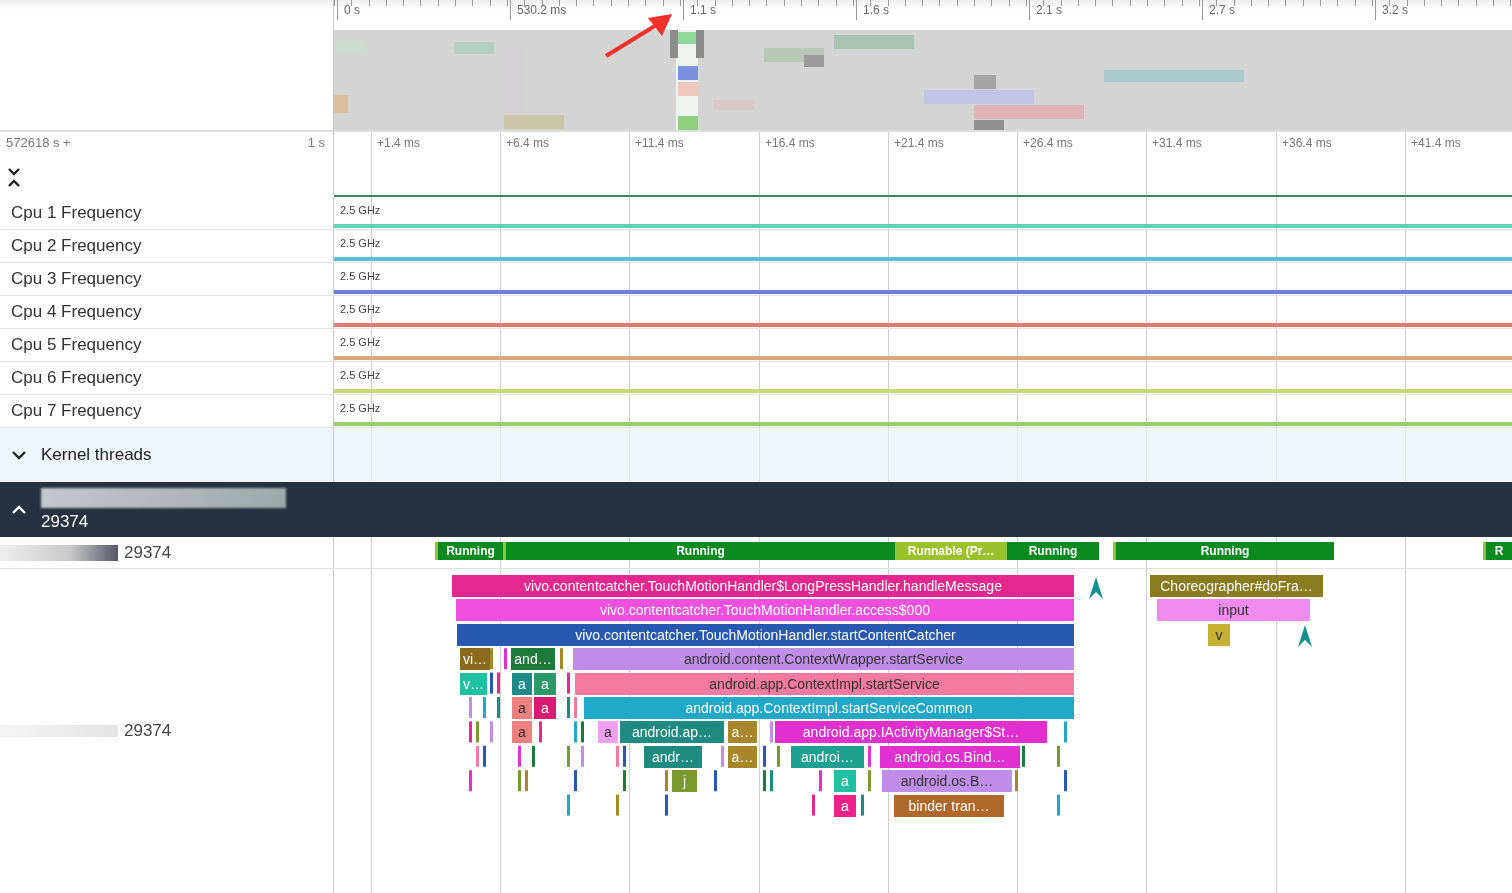 Image resolution: width=1512 pixels, height=893 pixels. I want to click on thread-state-segment: R, so click(1497, 551).